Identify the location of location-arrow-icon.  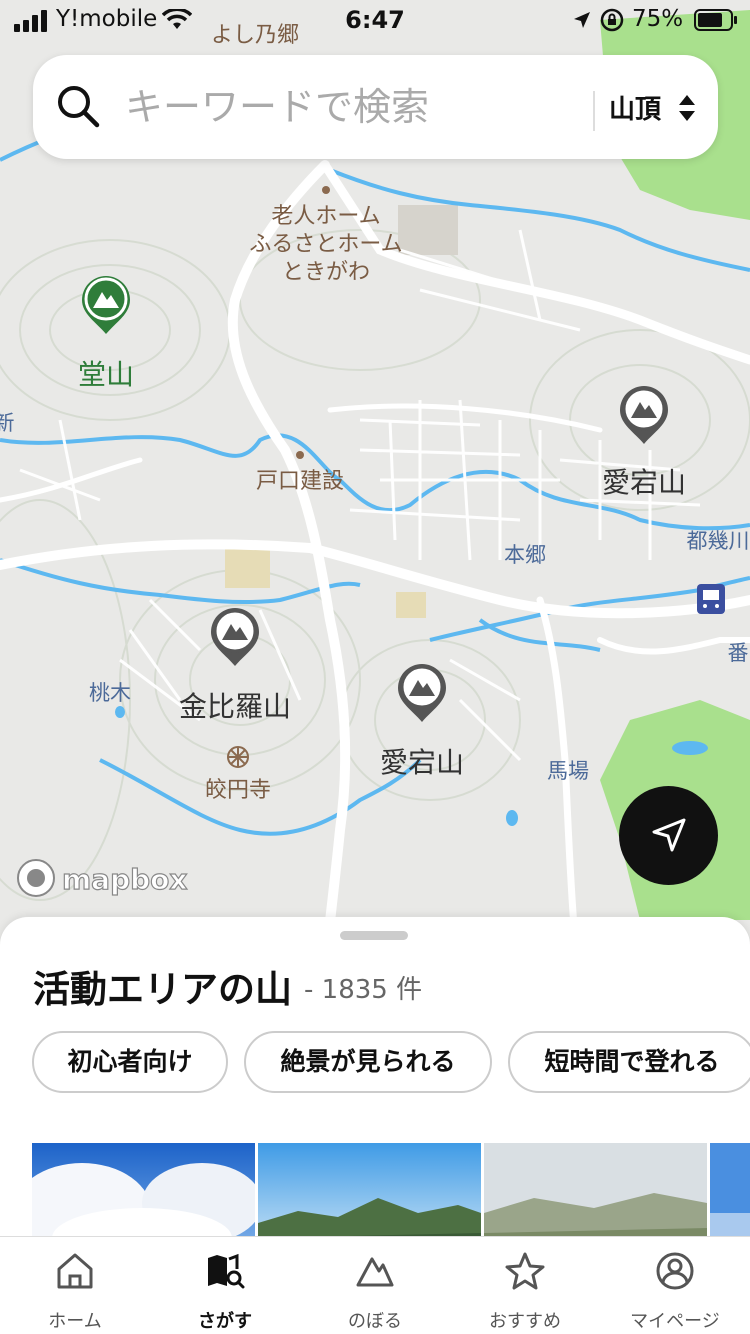
(582, 20).